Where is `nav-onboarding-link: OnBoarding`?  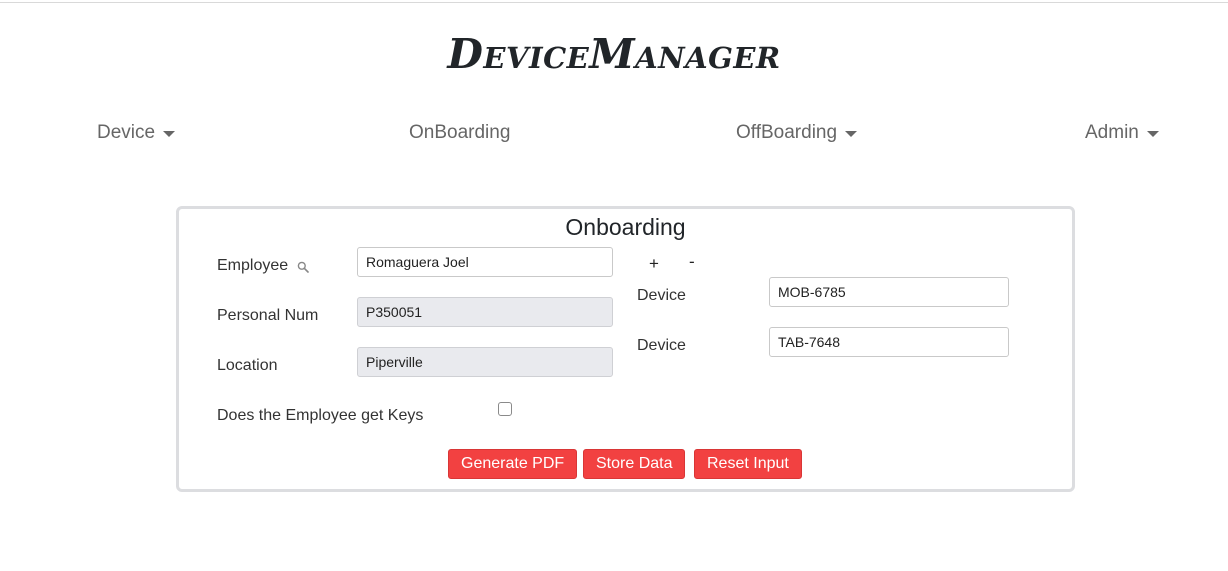 nav-onboarding-link: OnBoarding is located at coordinates (459, 133).